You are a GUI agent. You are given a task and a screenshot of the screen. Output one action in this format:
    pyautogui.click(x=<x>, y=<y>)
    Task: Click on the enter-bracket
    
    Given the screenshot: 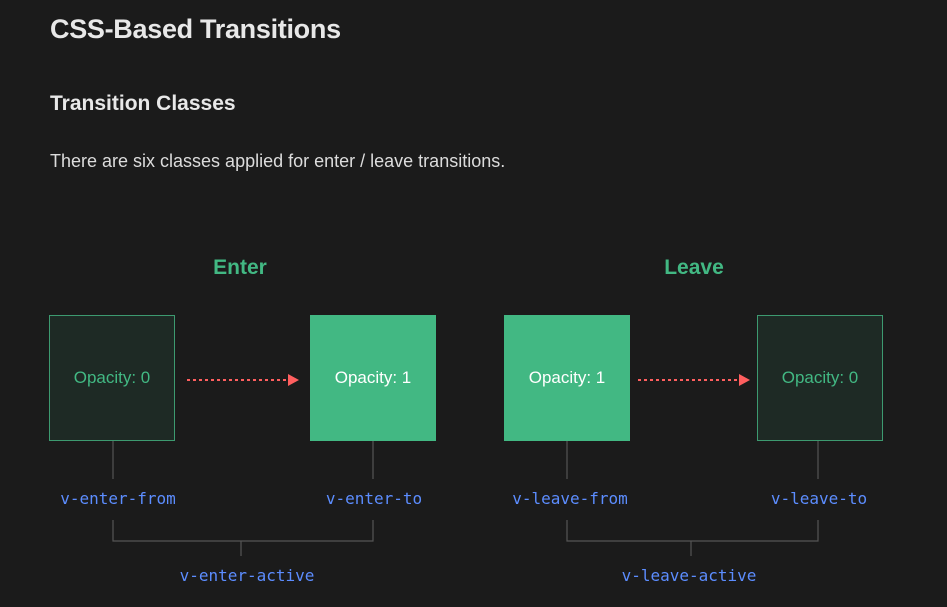 What is the action you would take?
    pyautogui.click(x=243, y=498)
    